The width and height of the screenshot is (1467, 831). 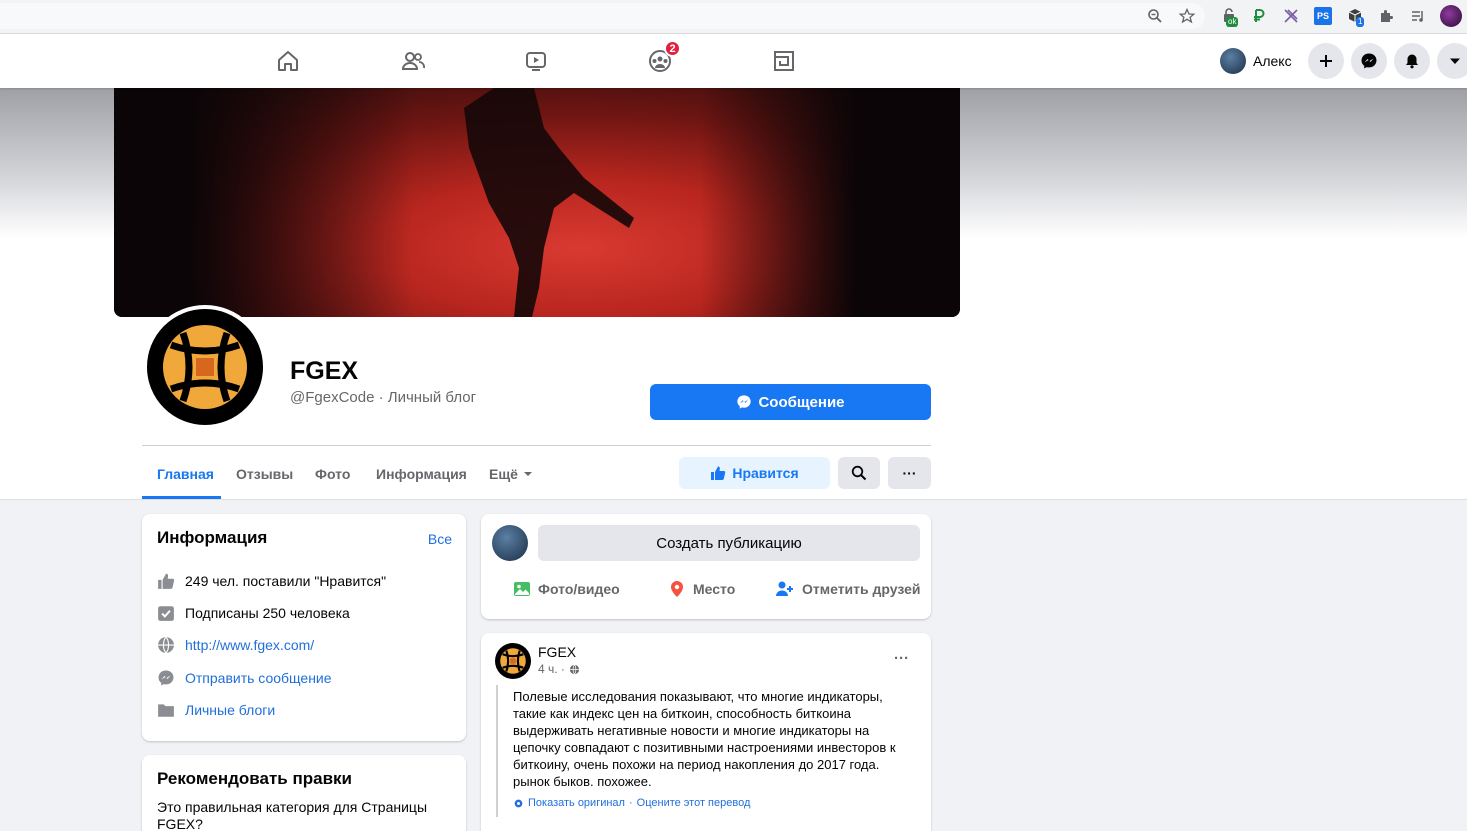 What do you see at coordinates (1259, 16) in the screenshot?
I see `ruble-extension-icon` at bounding box center [1259, 16].